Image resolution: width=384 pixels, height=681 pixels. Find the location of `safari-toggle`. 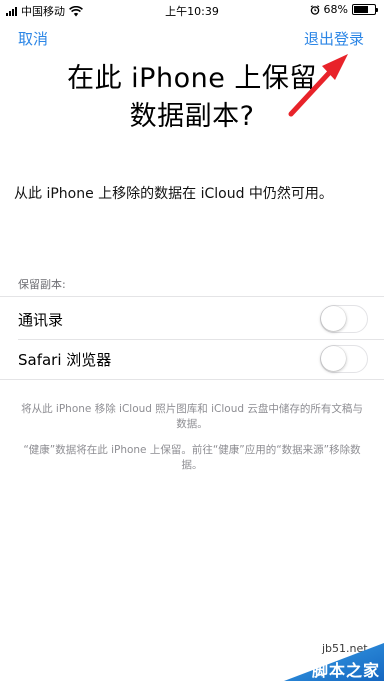

safari-toggle is located at coordinates (344, 359).